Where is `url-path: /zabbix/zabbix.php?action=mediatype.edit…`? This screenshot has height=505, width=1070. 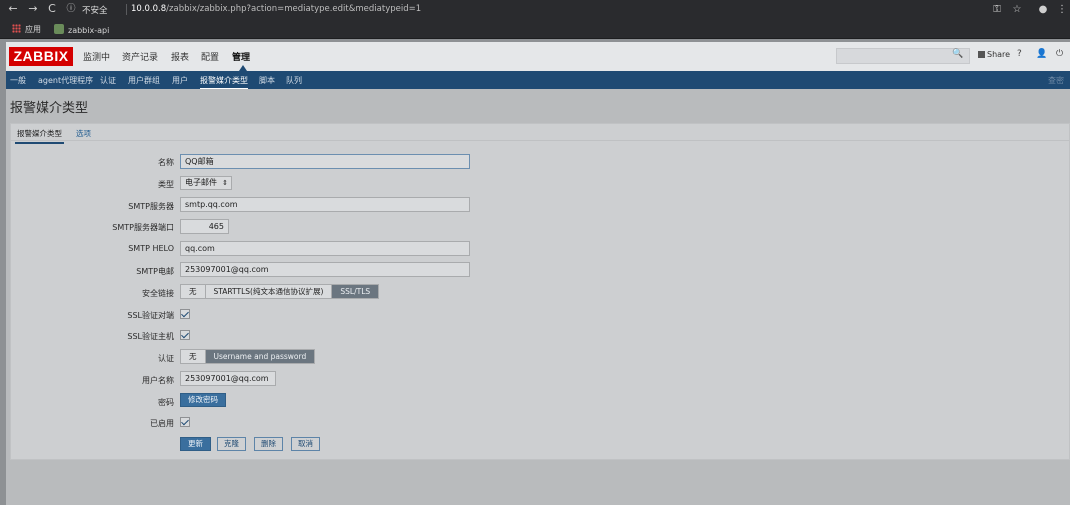 url-path: /zabbix/zabbix.php?action=mediatype.edit… is located at coordinates (294, 9).